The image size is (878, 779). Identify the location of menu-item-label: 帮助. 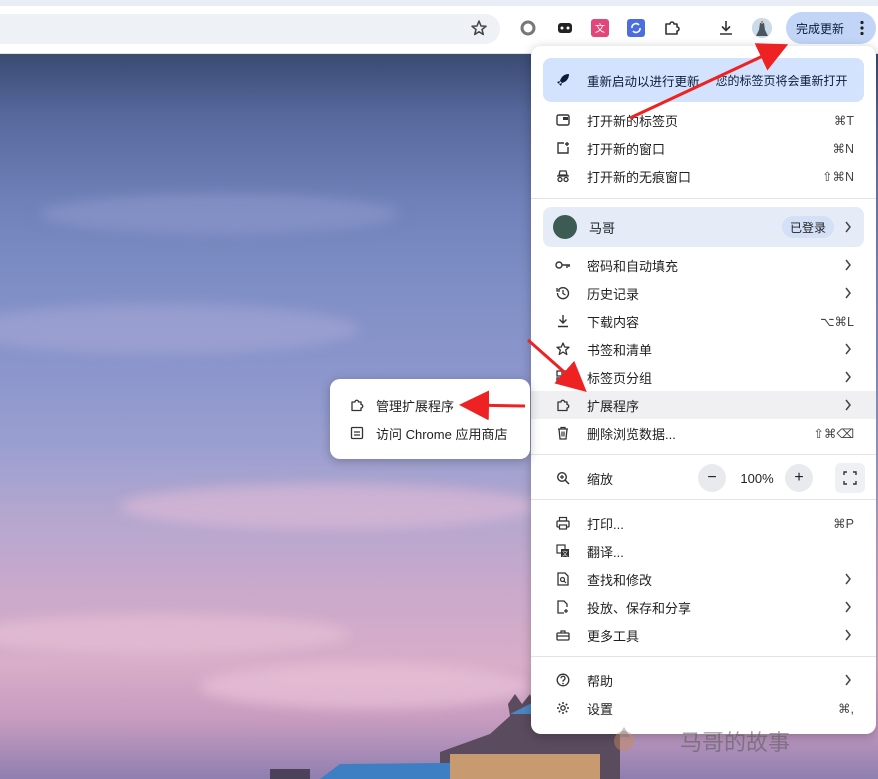
(600, 681).